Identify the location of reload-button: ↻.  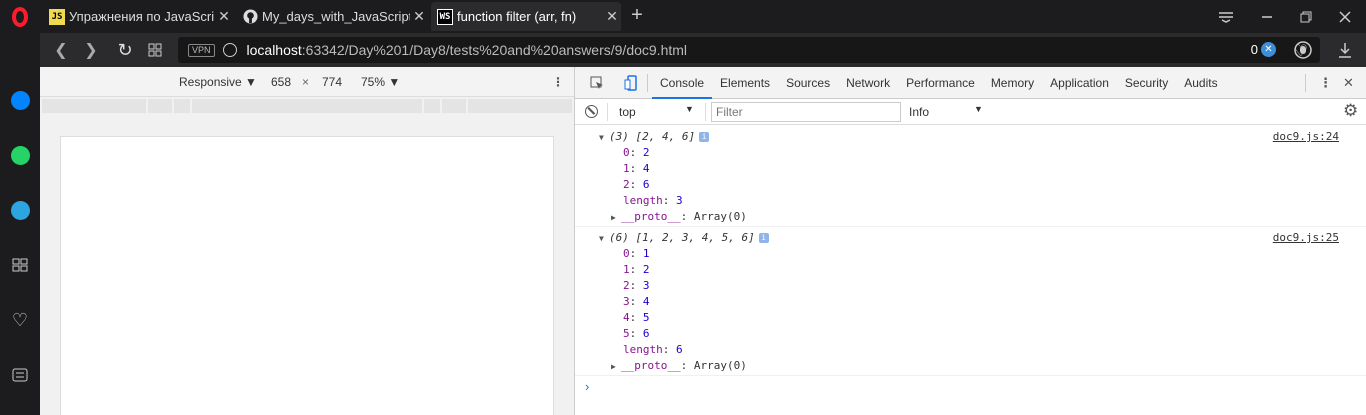
(125, 50).